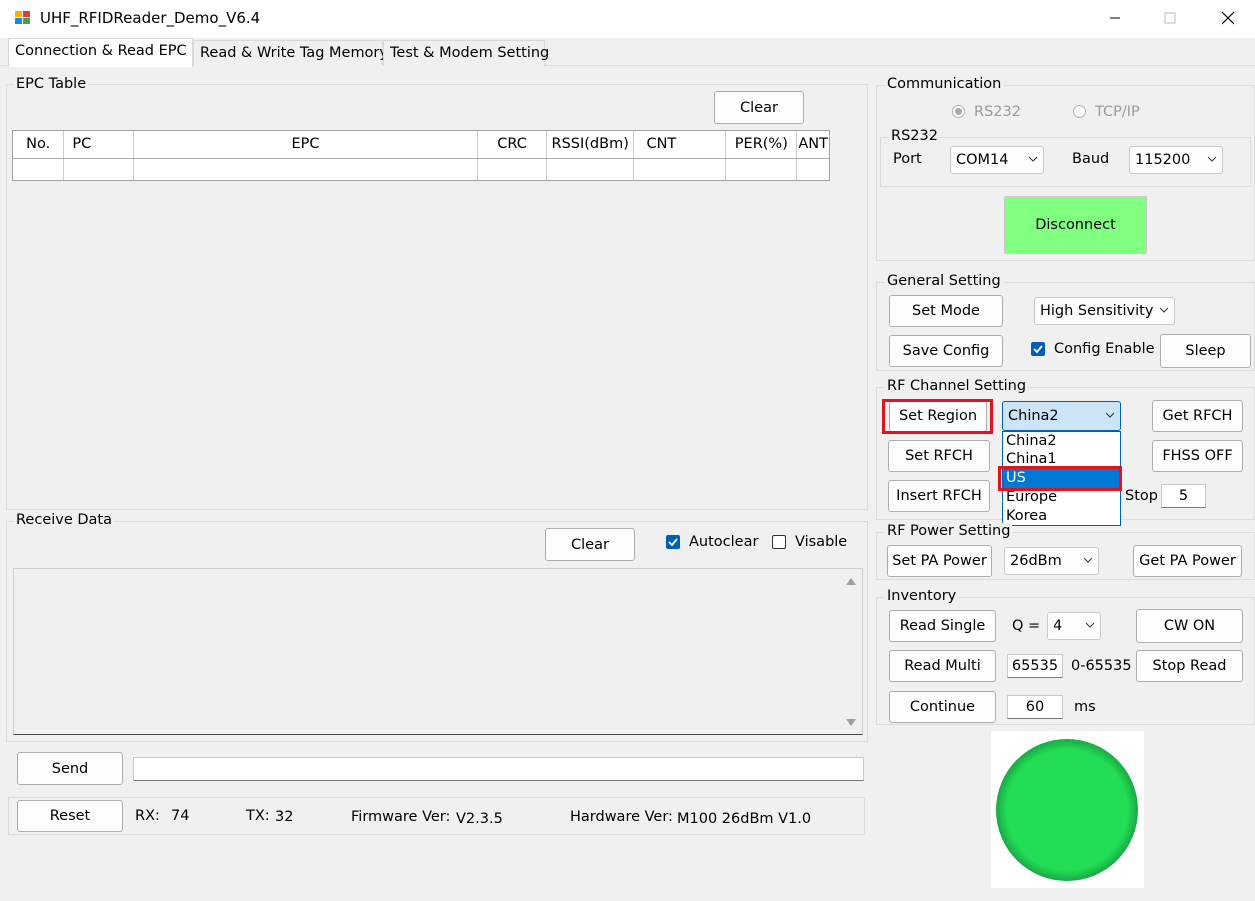 The image size is (1255, 901). Describe the element at coordinates (744, 819) in the screenshot. I see `hardware-value: M100 26dBm V1.0` at that location.